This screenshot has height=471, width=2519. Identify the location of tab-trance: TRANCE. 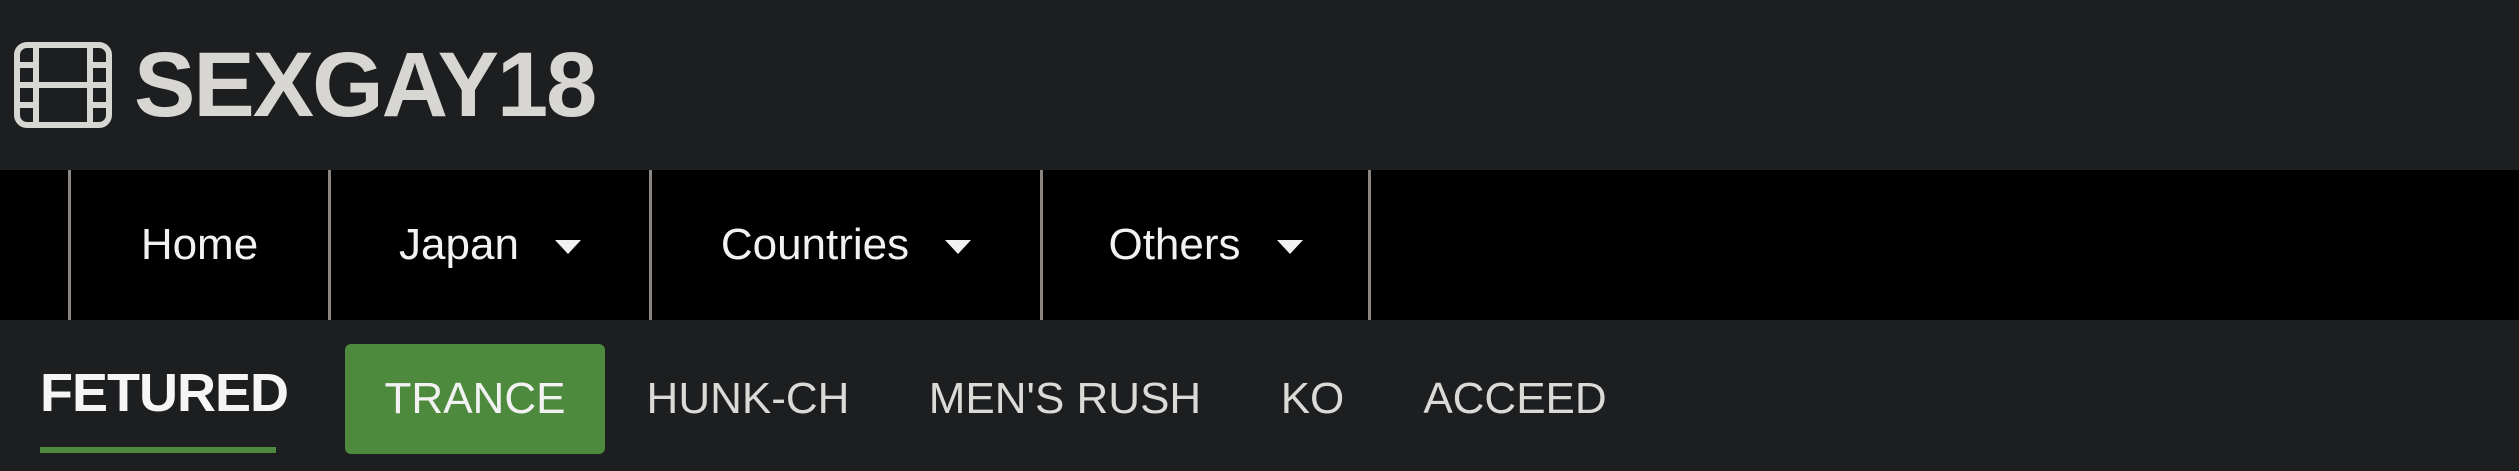
(475, 399).